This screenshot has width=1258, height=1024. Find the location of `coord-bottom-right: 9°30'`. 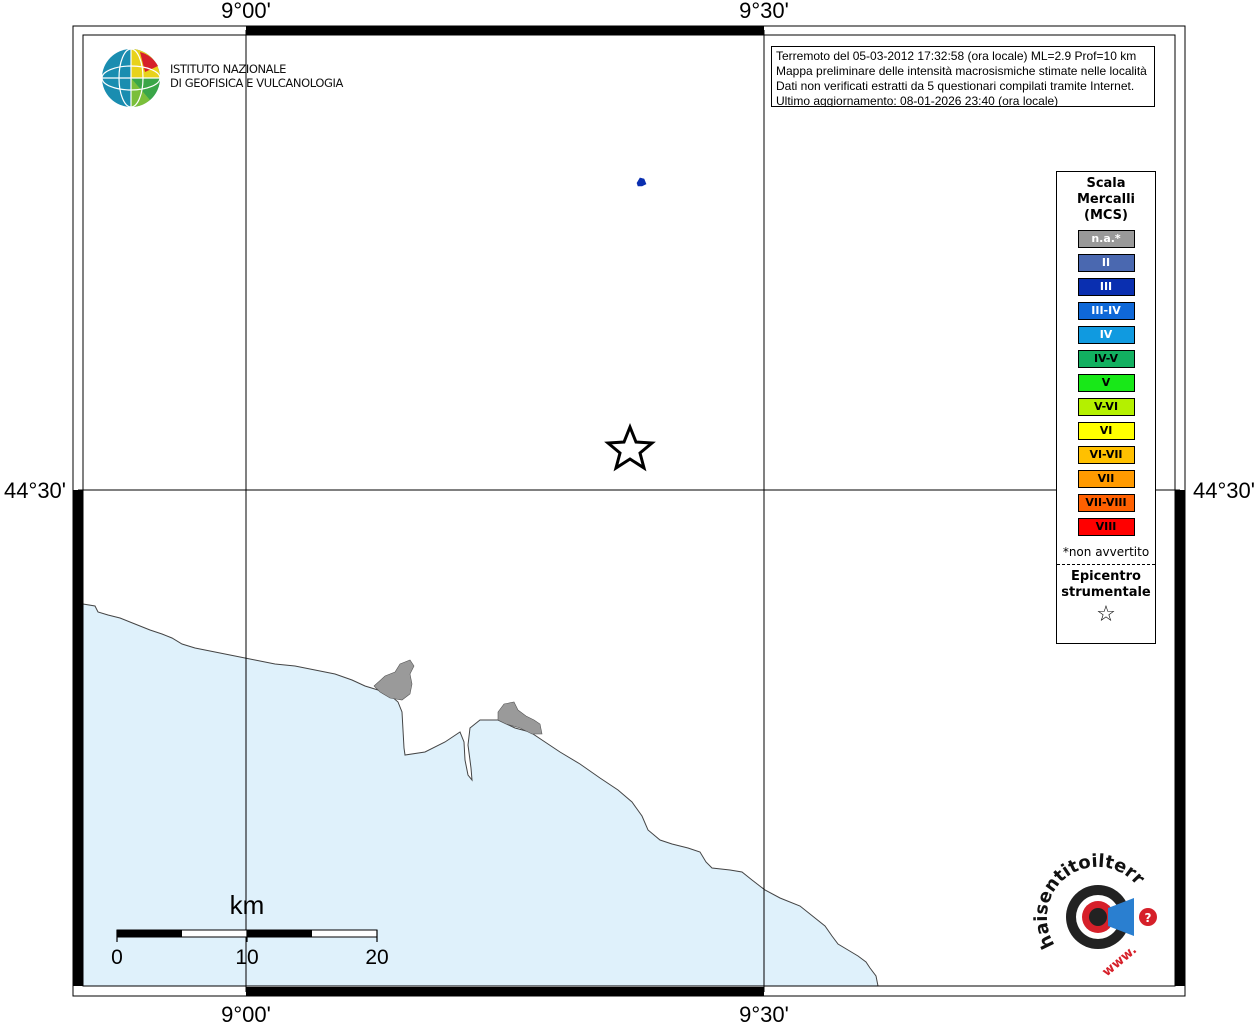

coord-bottom-right: 9°30' is located at coordinates (764, 1013).